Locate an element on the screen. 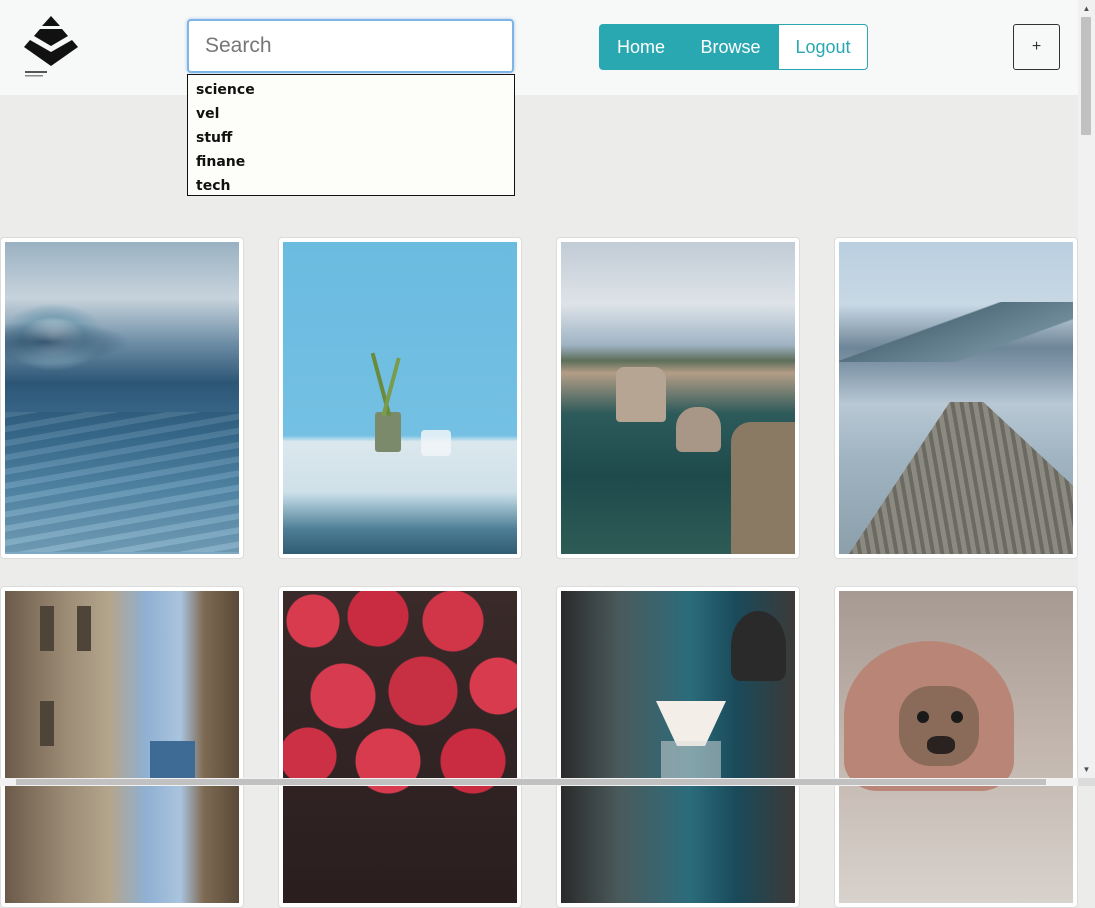 This screenshot has height=908, width=1095. vertical-scroll-thumb is located at coordinates (1086, 76).